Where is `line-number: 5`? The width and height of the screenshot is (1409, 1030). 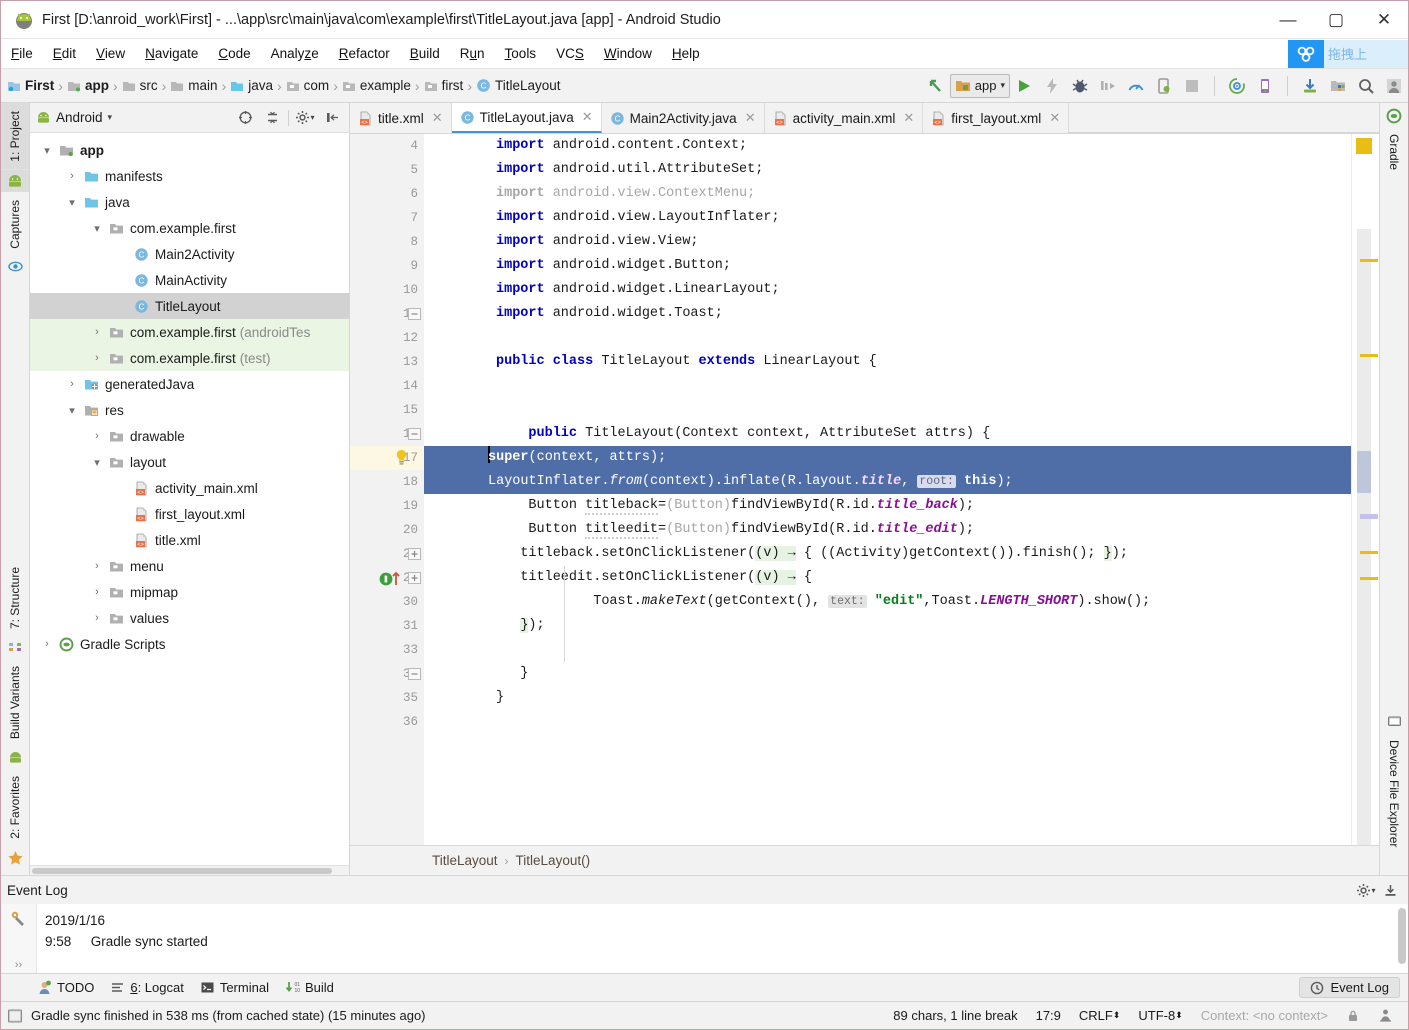 line-number: 5 is located at coordinates (387, 170).